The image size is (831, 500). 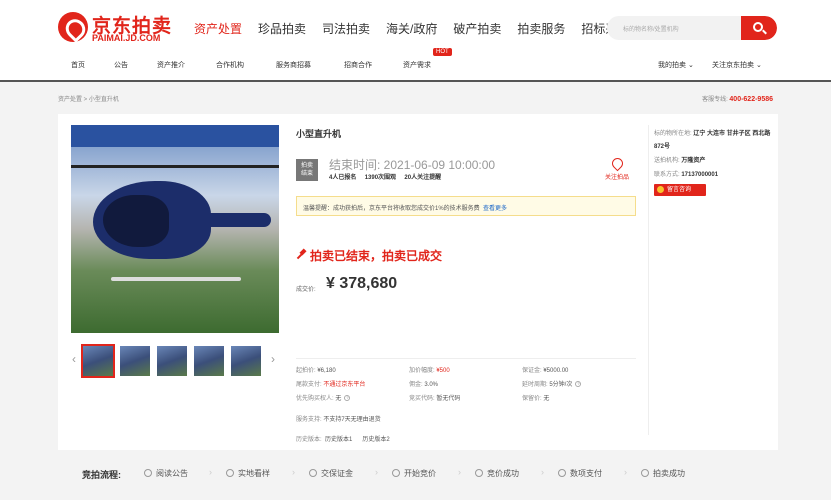 I want to click on subnav-announcement: 公告, so click(x=121, y=65).